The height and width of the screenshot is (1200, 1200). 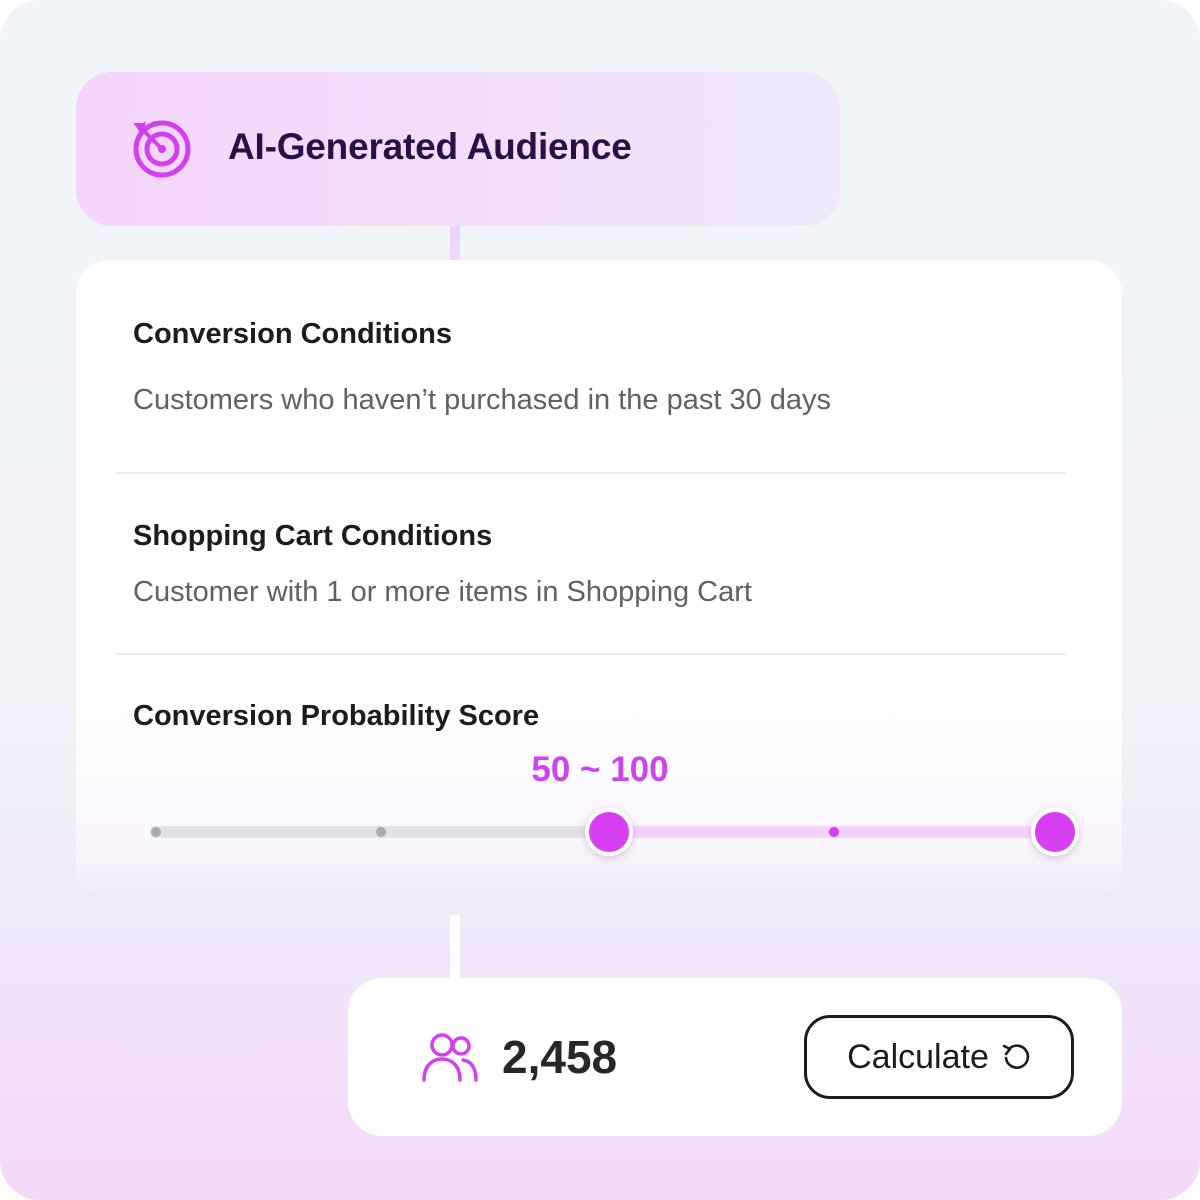 I want to click on score-range-slider, so click(x=615, y=832).